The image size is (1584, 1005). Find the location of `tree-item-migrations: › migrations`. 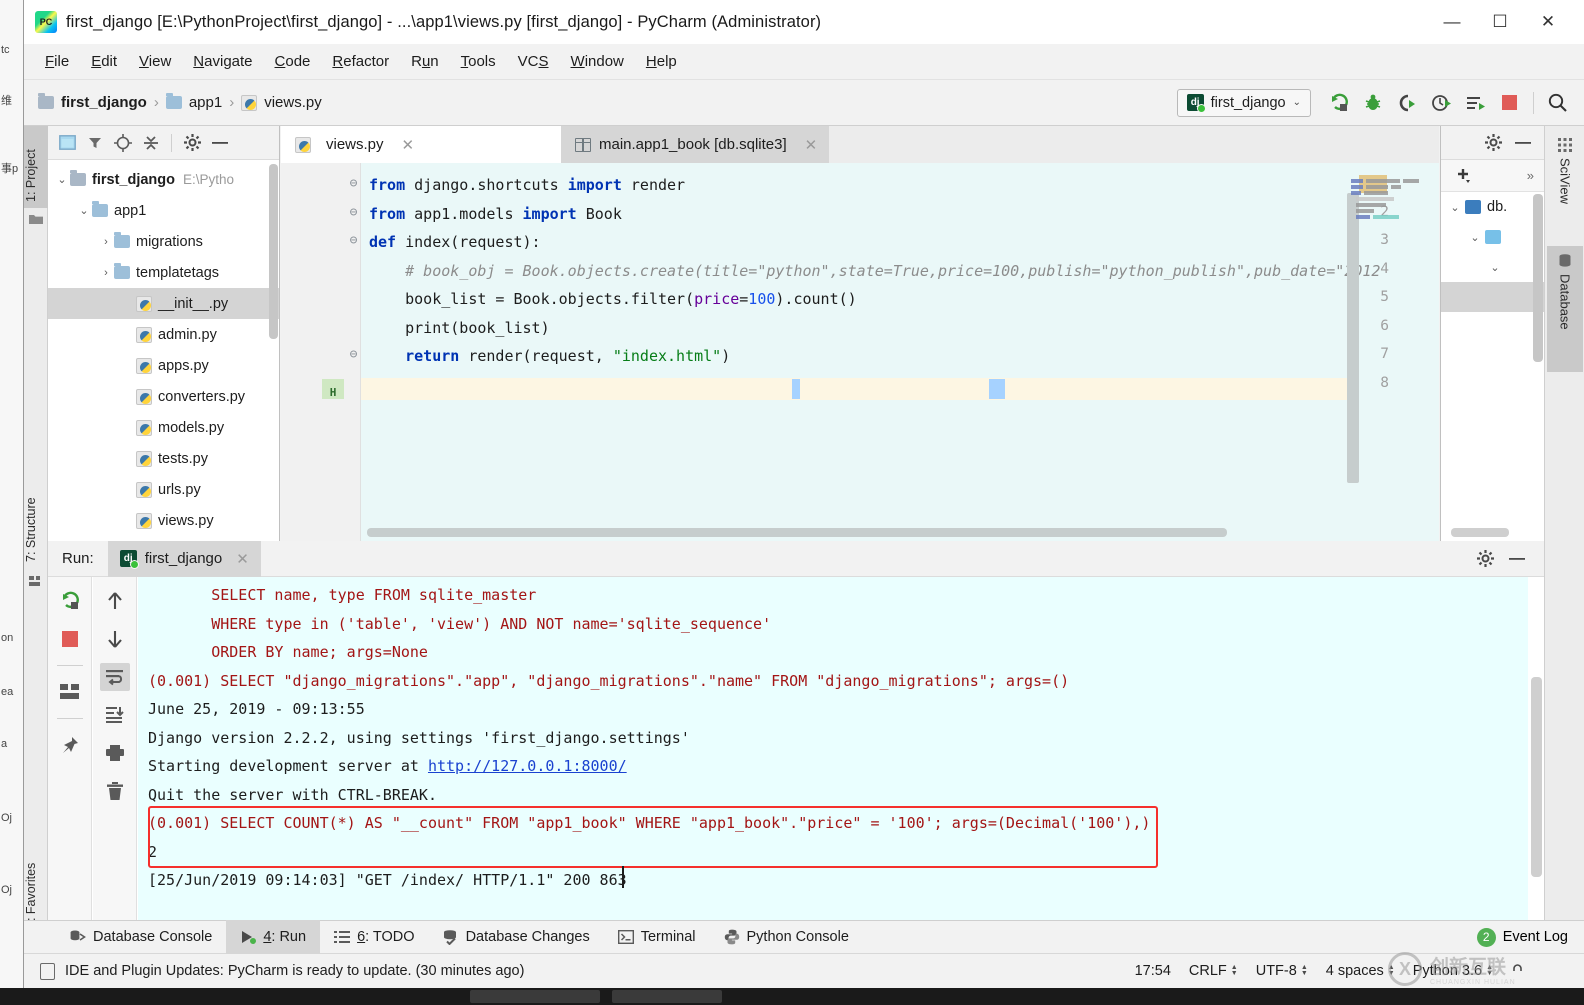

tree-item-migrations: › migrations is located at coordinates (163, 241).